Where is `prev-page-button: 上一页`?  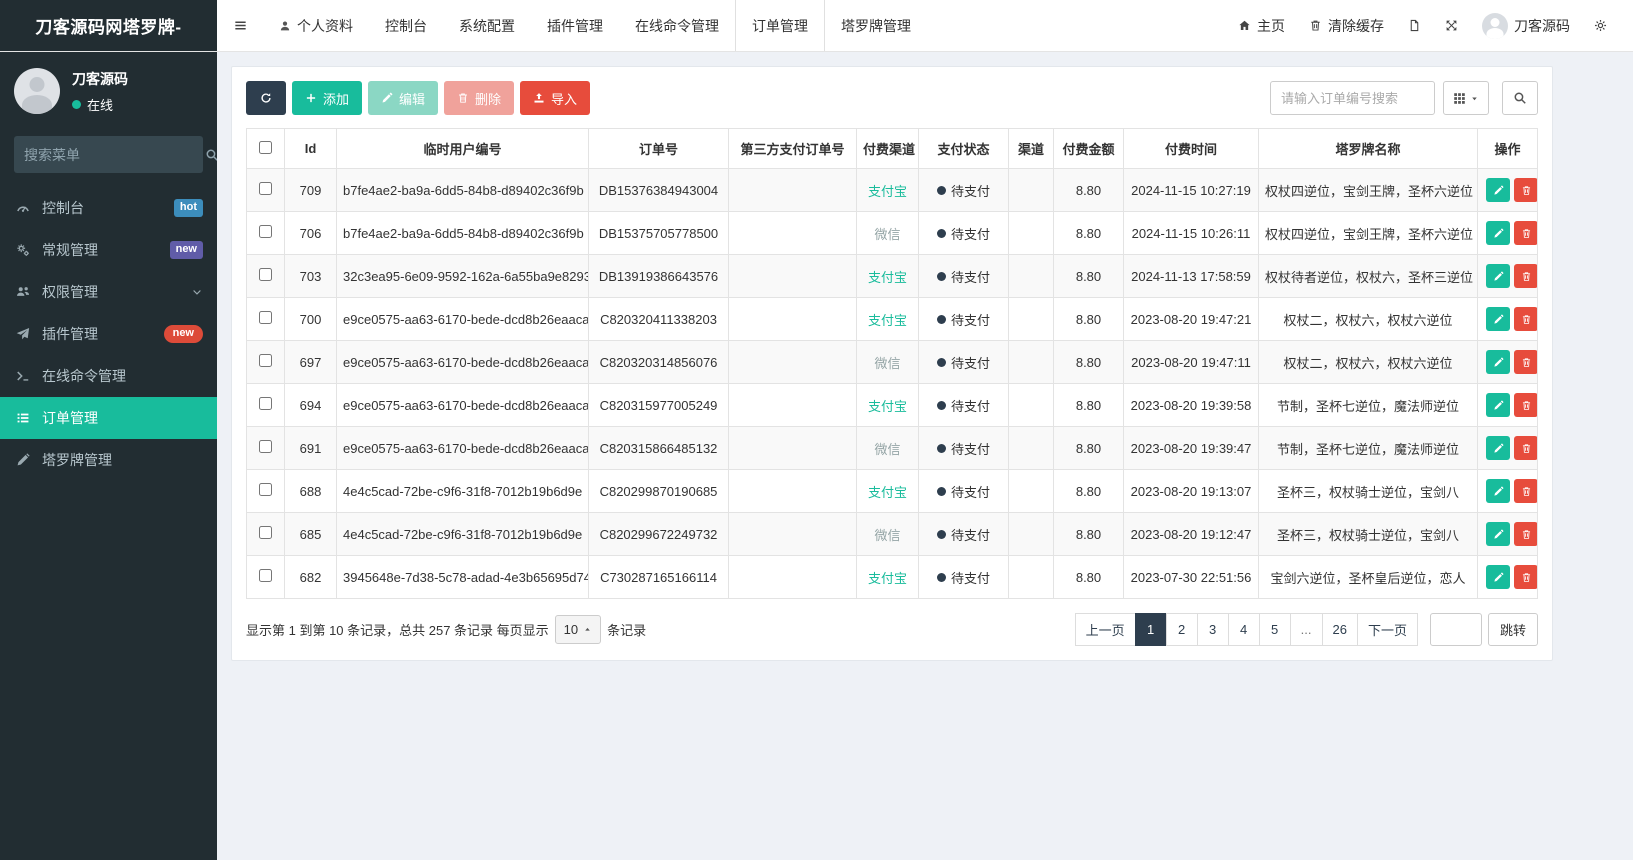 prev-page-button: 上一页 is located at coordinates (1105, 629).